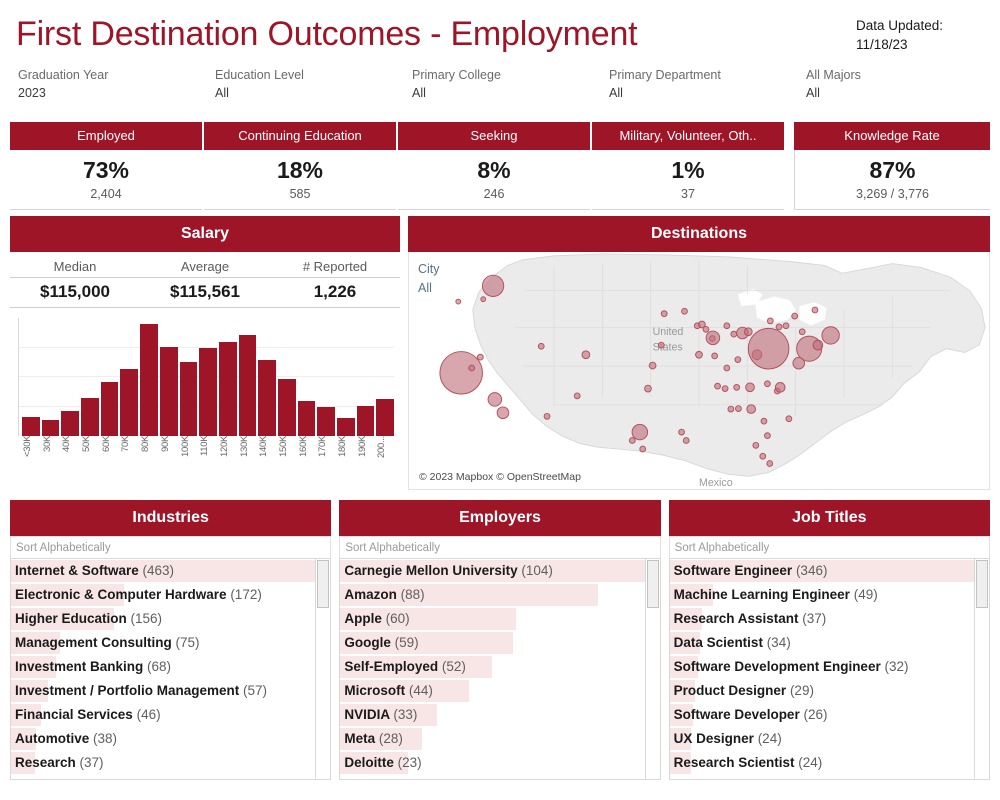 This screenshot has width=1000, height=800. I want to click on employers-list-item: Meta (28), so click(492, 739).